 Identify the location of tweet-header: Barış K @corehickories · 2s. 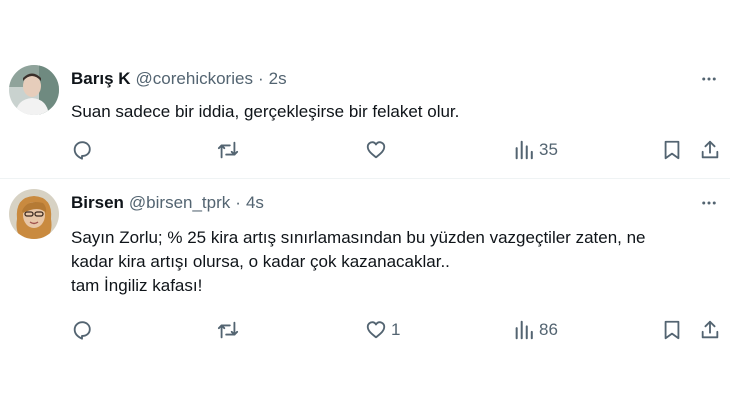
(179, 79).